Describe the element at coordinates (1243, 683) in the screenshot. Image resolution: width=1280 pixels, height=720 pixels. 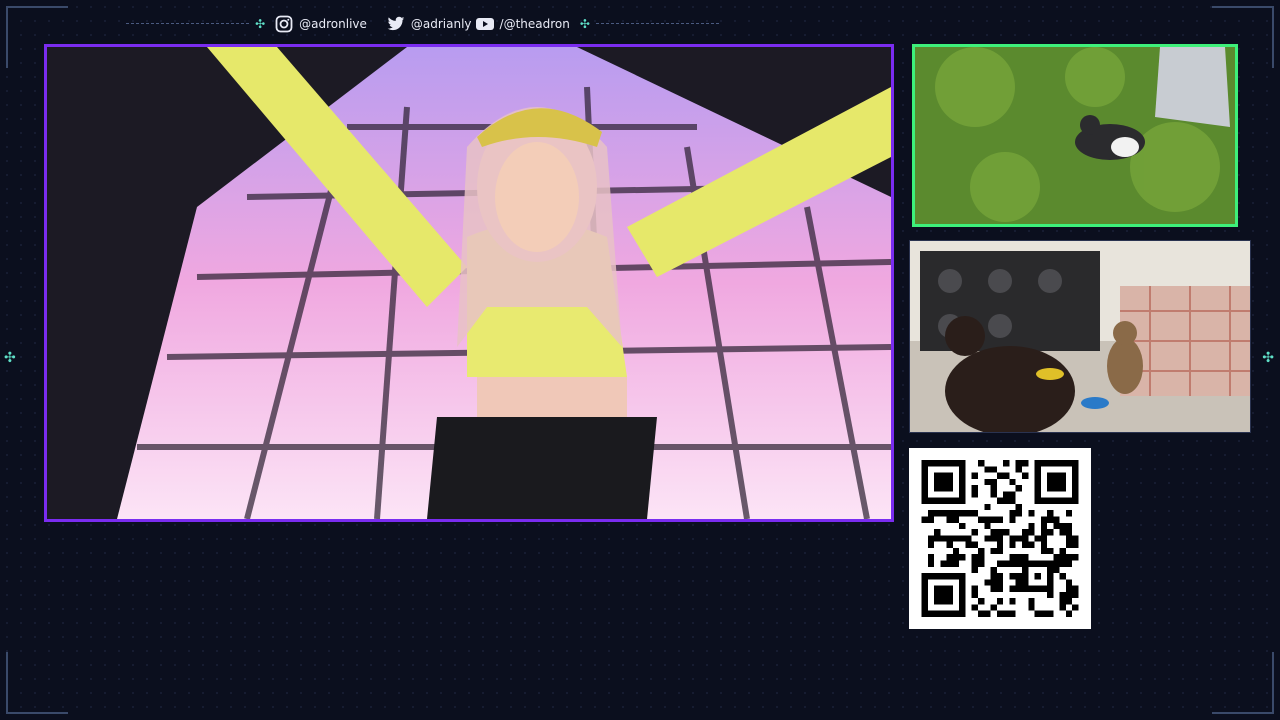
I see `frame-corner-bottom-right` at that location.